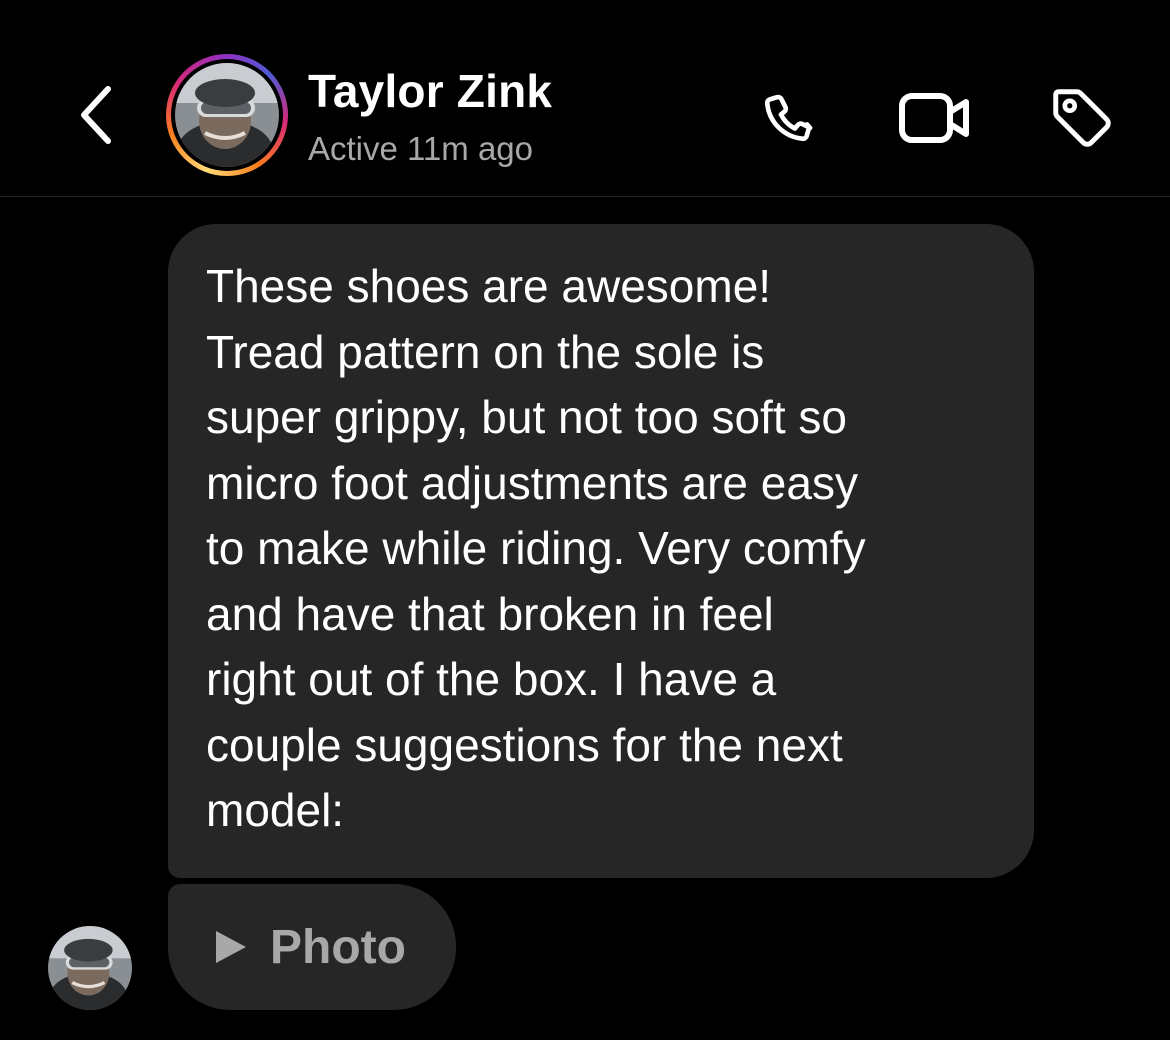 The width and height of the screenshot is (1170, 1040). I want to click on video-call-button, so click(936, 118).